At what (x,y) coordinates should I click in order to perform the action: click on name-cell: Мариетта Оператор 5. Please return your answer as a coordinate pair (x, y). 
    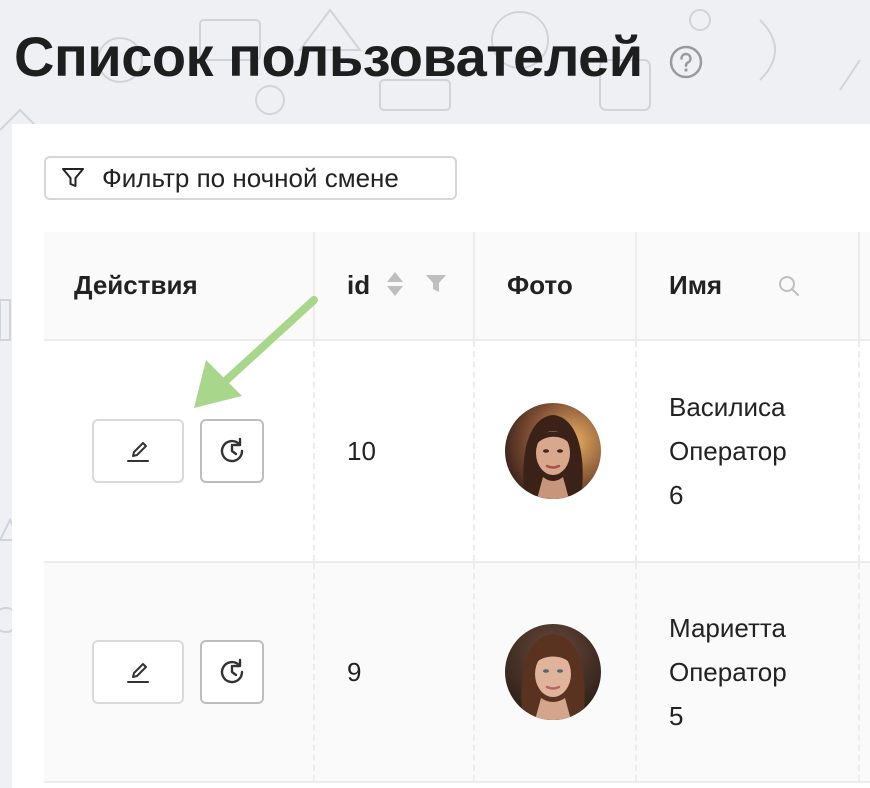
    Looking at the image, I should click on (748, 672).